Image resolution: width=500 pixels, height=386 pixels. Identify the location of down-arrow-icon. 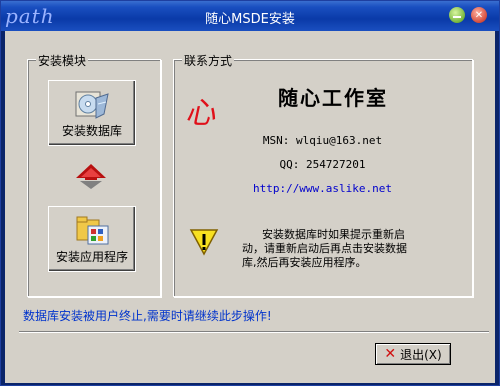
(91, 176).